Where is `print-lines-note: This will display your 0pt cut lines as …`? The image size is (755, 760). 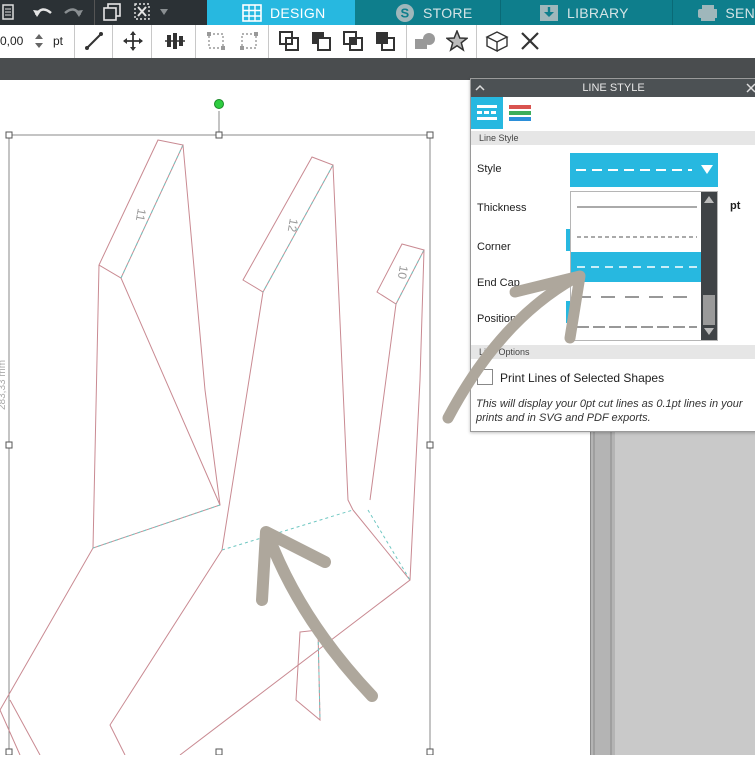
print-lines-note: This will display your 0pt cut lines as … is located at coordinates (609, 411).